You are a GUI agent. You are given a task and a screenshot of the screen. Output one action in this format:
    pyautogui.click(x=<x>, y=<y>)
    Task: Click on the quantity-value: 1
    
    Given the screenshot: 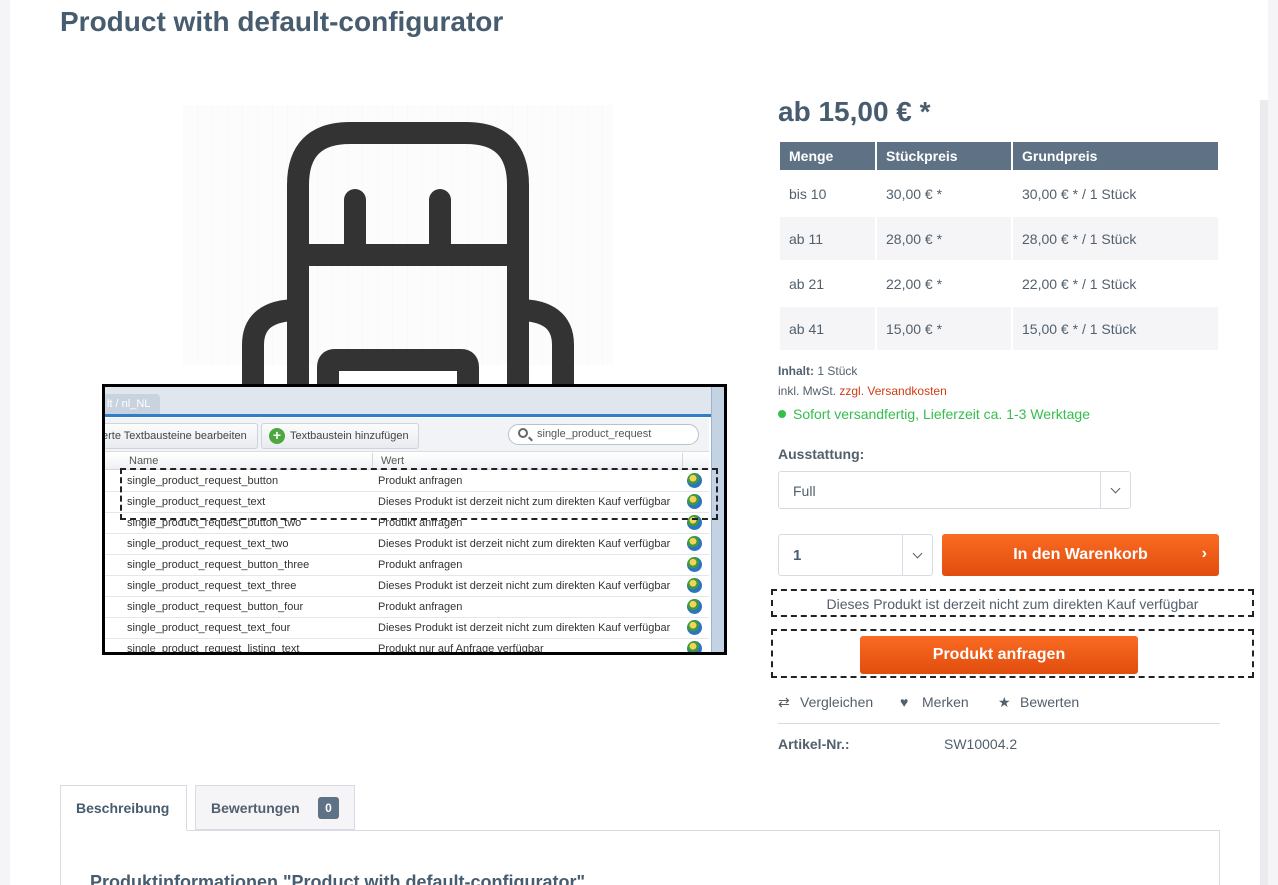 What is the action you would take?
    pyautogui.click(x=797, y=555)
    